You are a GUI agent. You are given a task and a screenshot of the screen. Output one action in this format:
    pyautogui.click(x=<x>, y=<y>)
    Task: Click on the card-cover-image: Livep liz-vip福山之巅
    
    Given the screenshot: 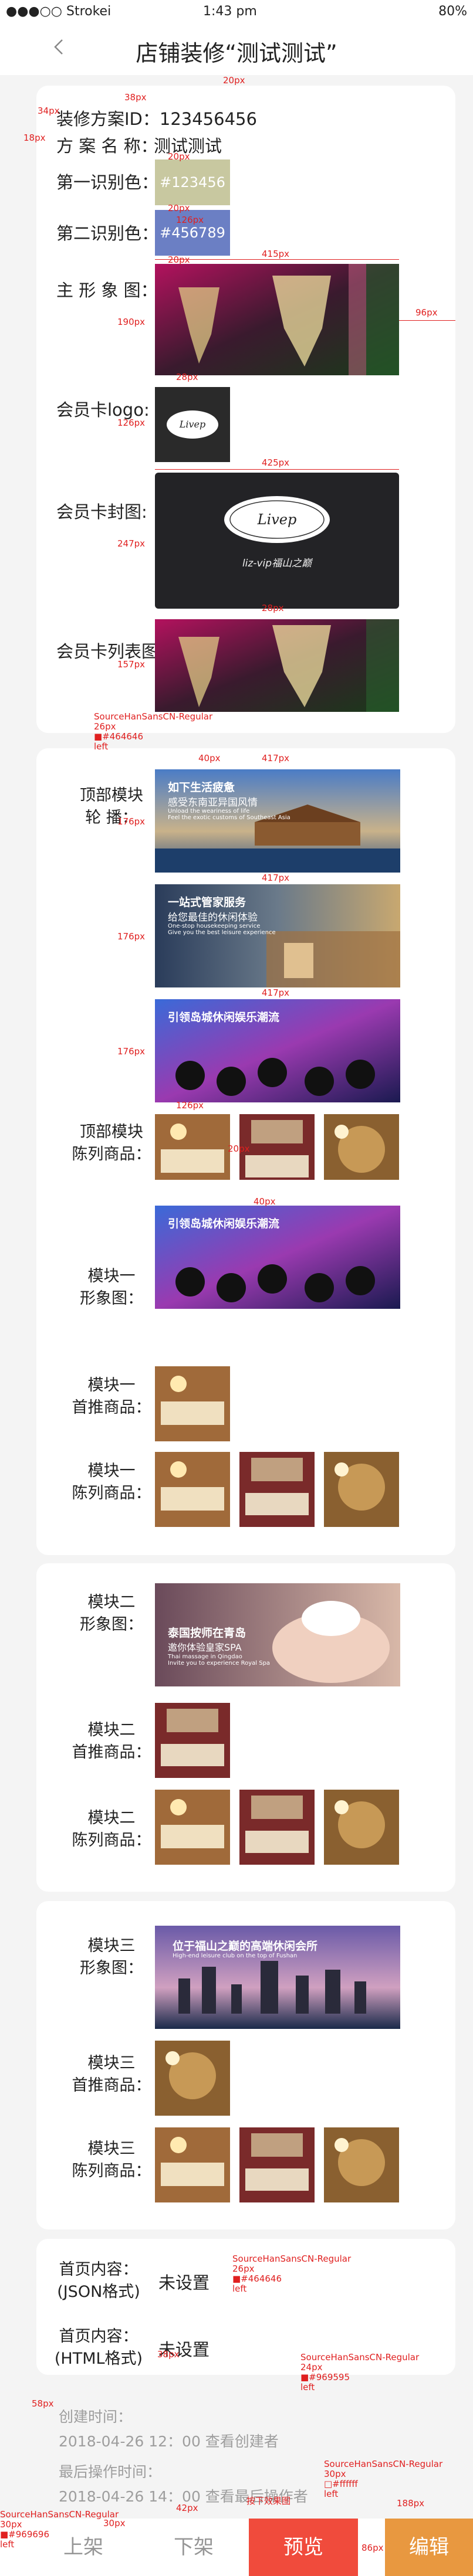 What is the action you would take?
    pyautogui.click(x=277, y=541)
    